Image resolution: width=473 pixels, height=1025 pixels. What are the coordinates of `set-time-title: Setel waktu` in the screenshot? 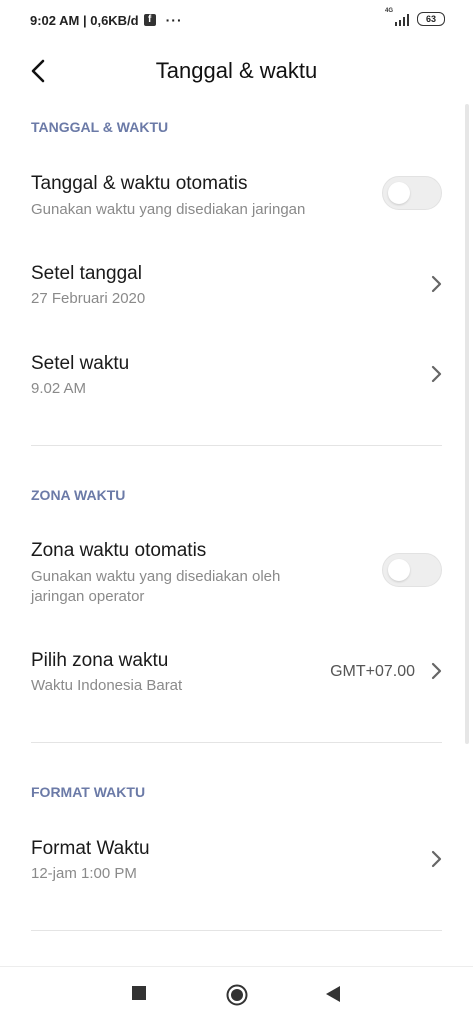 It's located at (80, 363).